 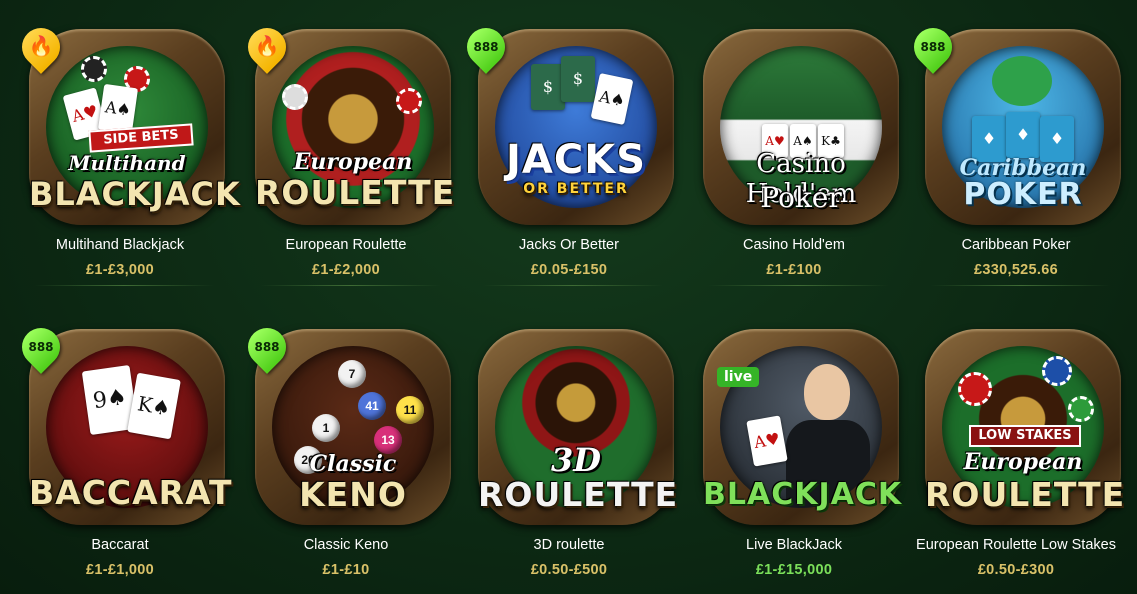 What do you see at coordinates (1022, 81) in the screenshot?
I see `palm-tree-icon` at bounding box center [1022, 81].